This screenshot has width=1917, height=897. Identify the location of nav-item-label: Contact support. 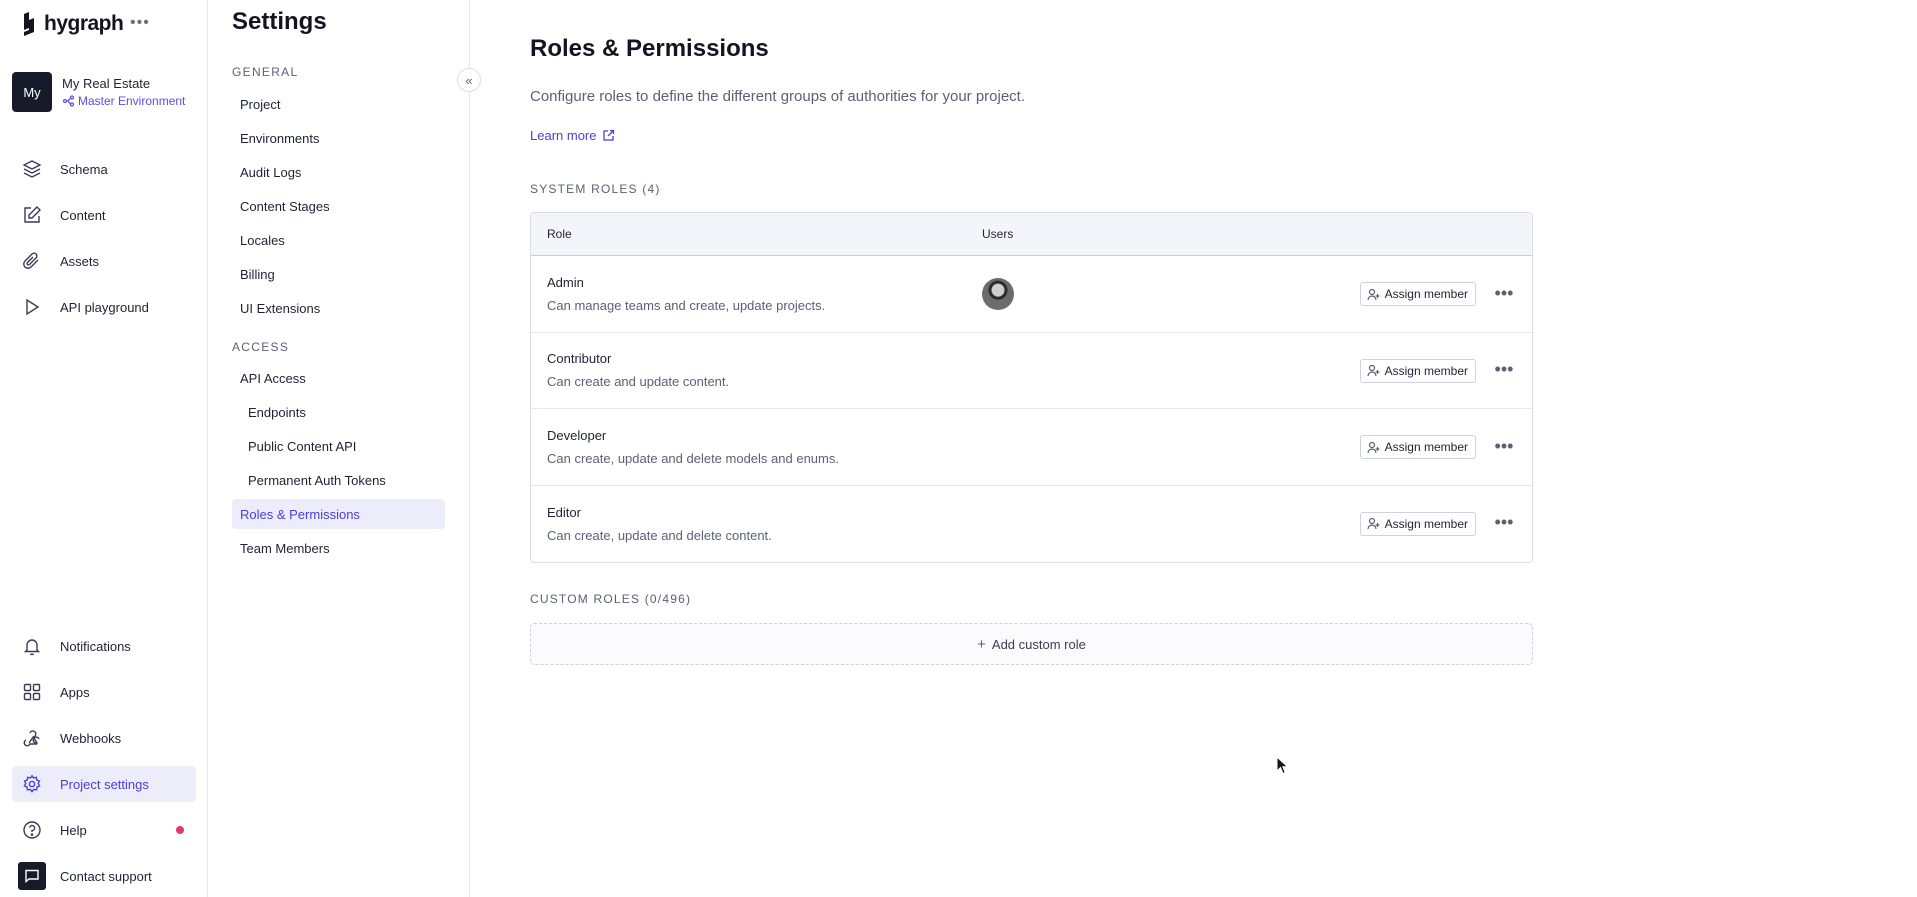
(106, 876).